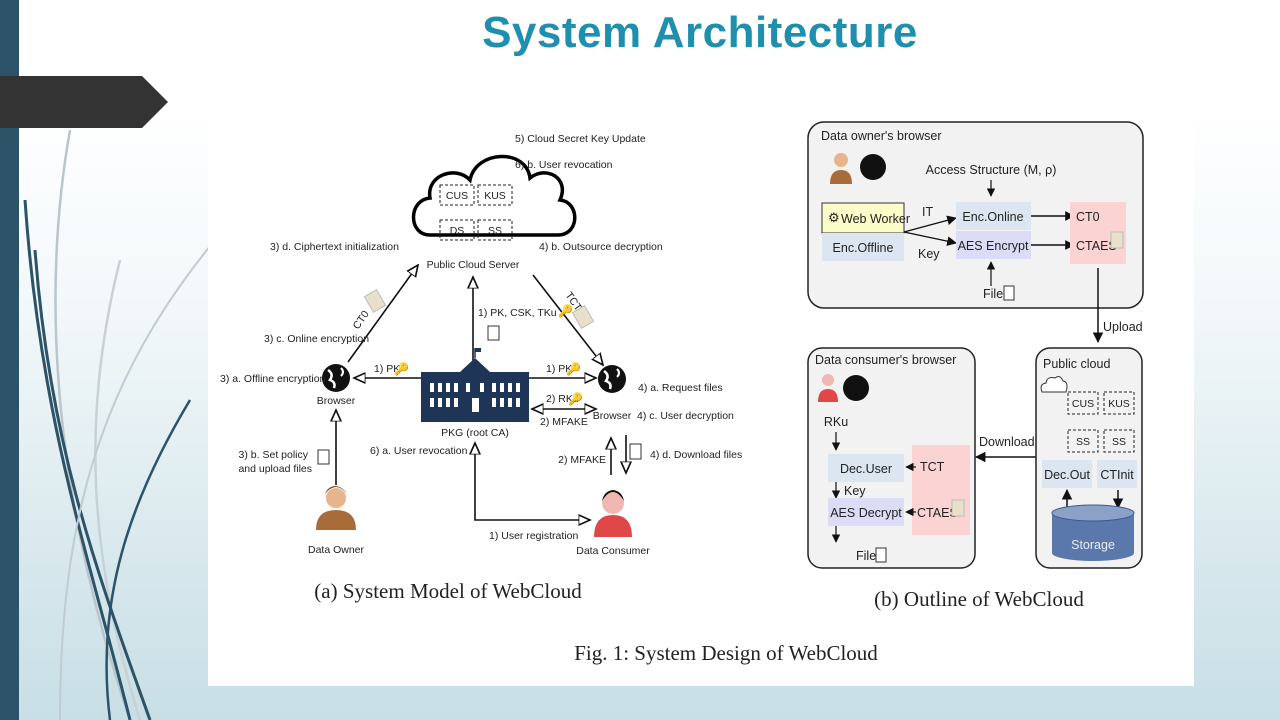 The image size is (1280, 720). Describe the element at coordinates (885, 360) in the screenshot. I see `consumer-box-title: Data consumer's browser` at that location.